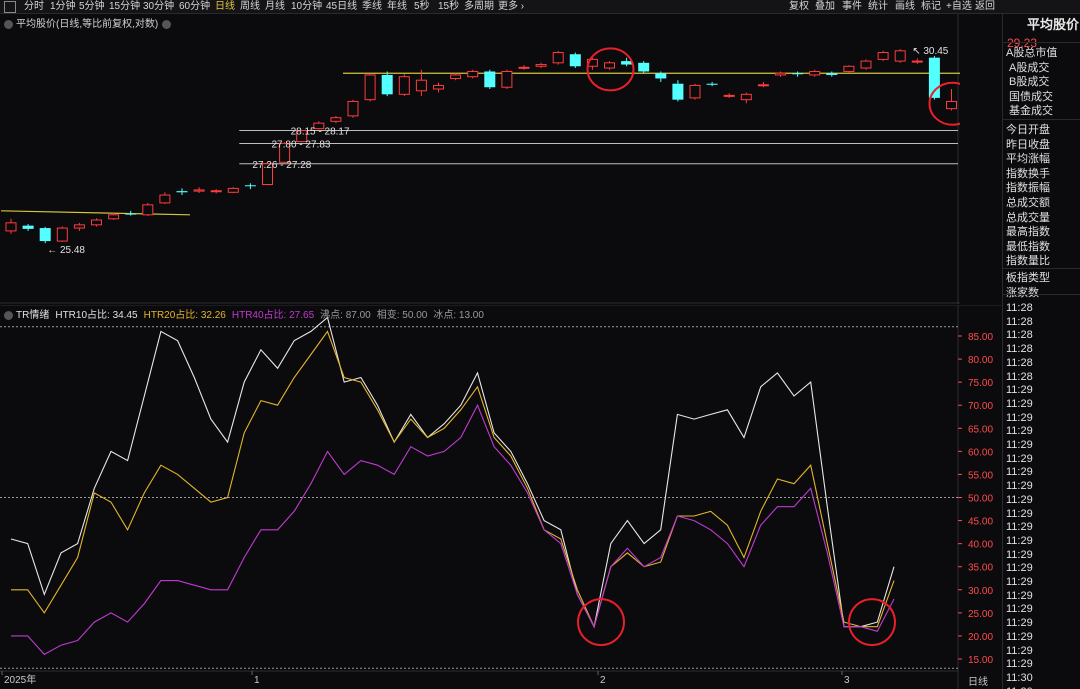 This screenshot has height=689, width=1080. Describe the element at coordinates (959, 7) in the screenshot. I see `tool-button-6: +自选` at that location.